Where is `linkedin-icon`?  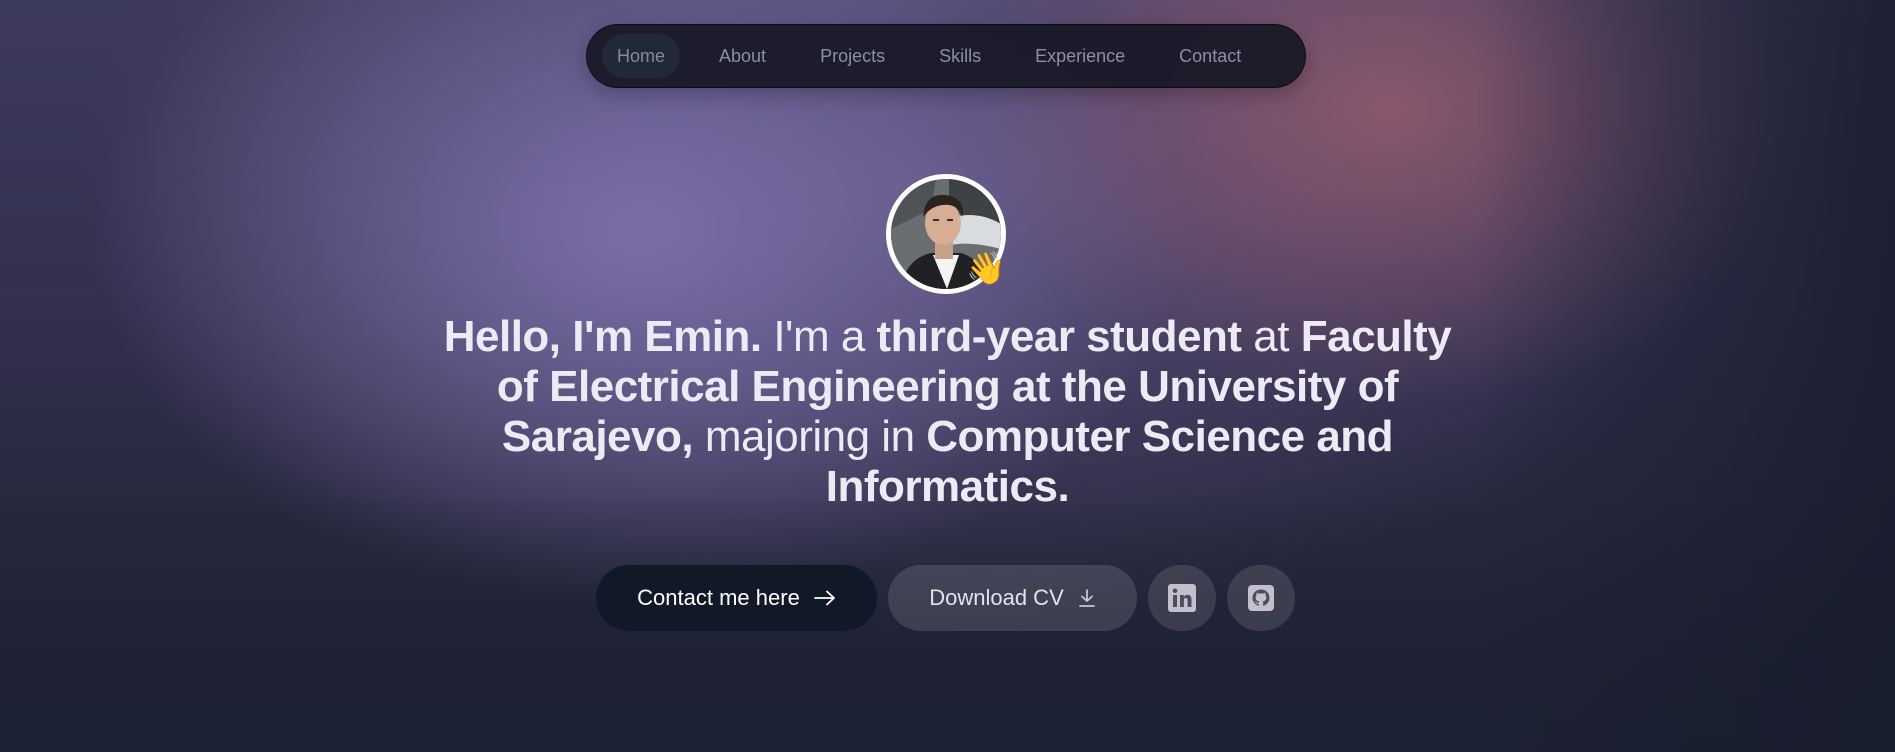
linkedin-icon is located at coordinates (1182, 598).